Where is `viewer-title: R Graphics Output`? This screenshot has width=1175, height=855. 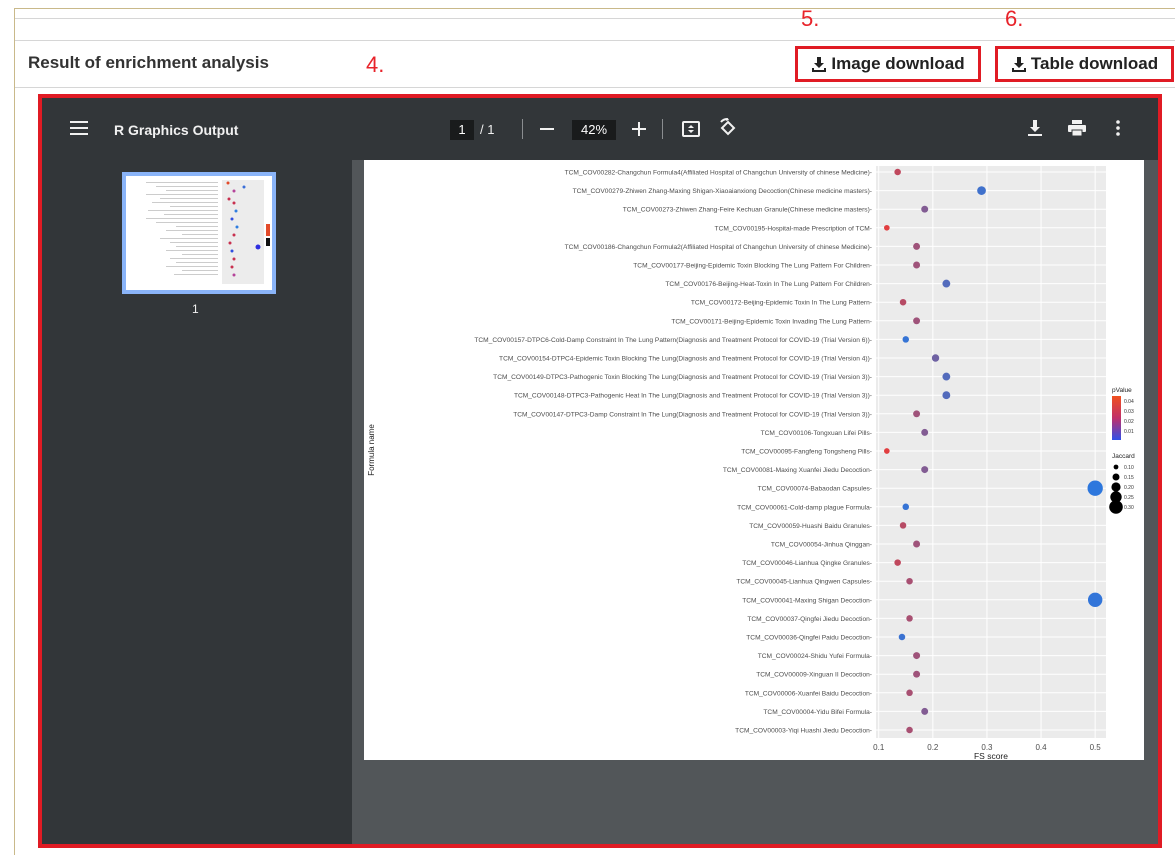 viewer-title: R Graphics Output is located at coordinates (176, 130).